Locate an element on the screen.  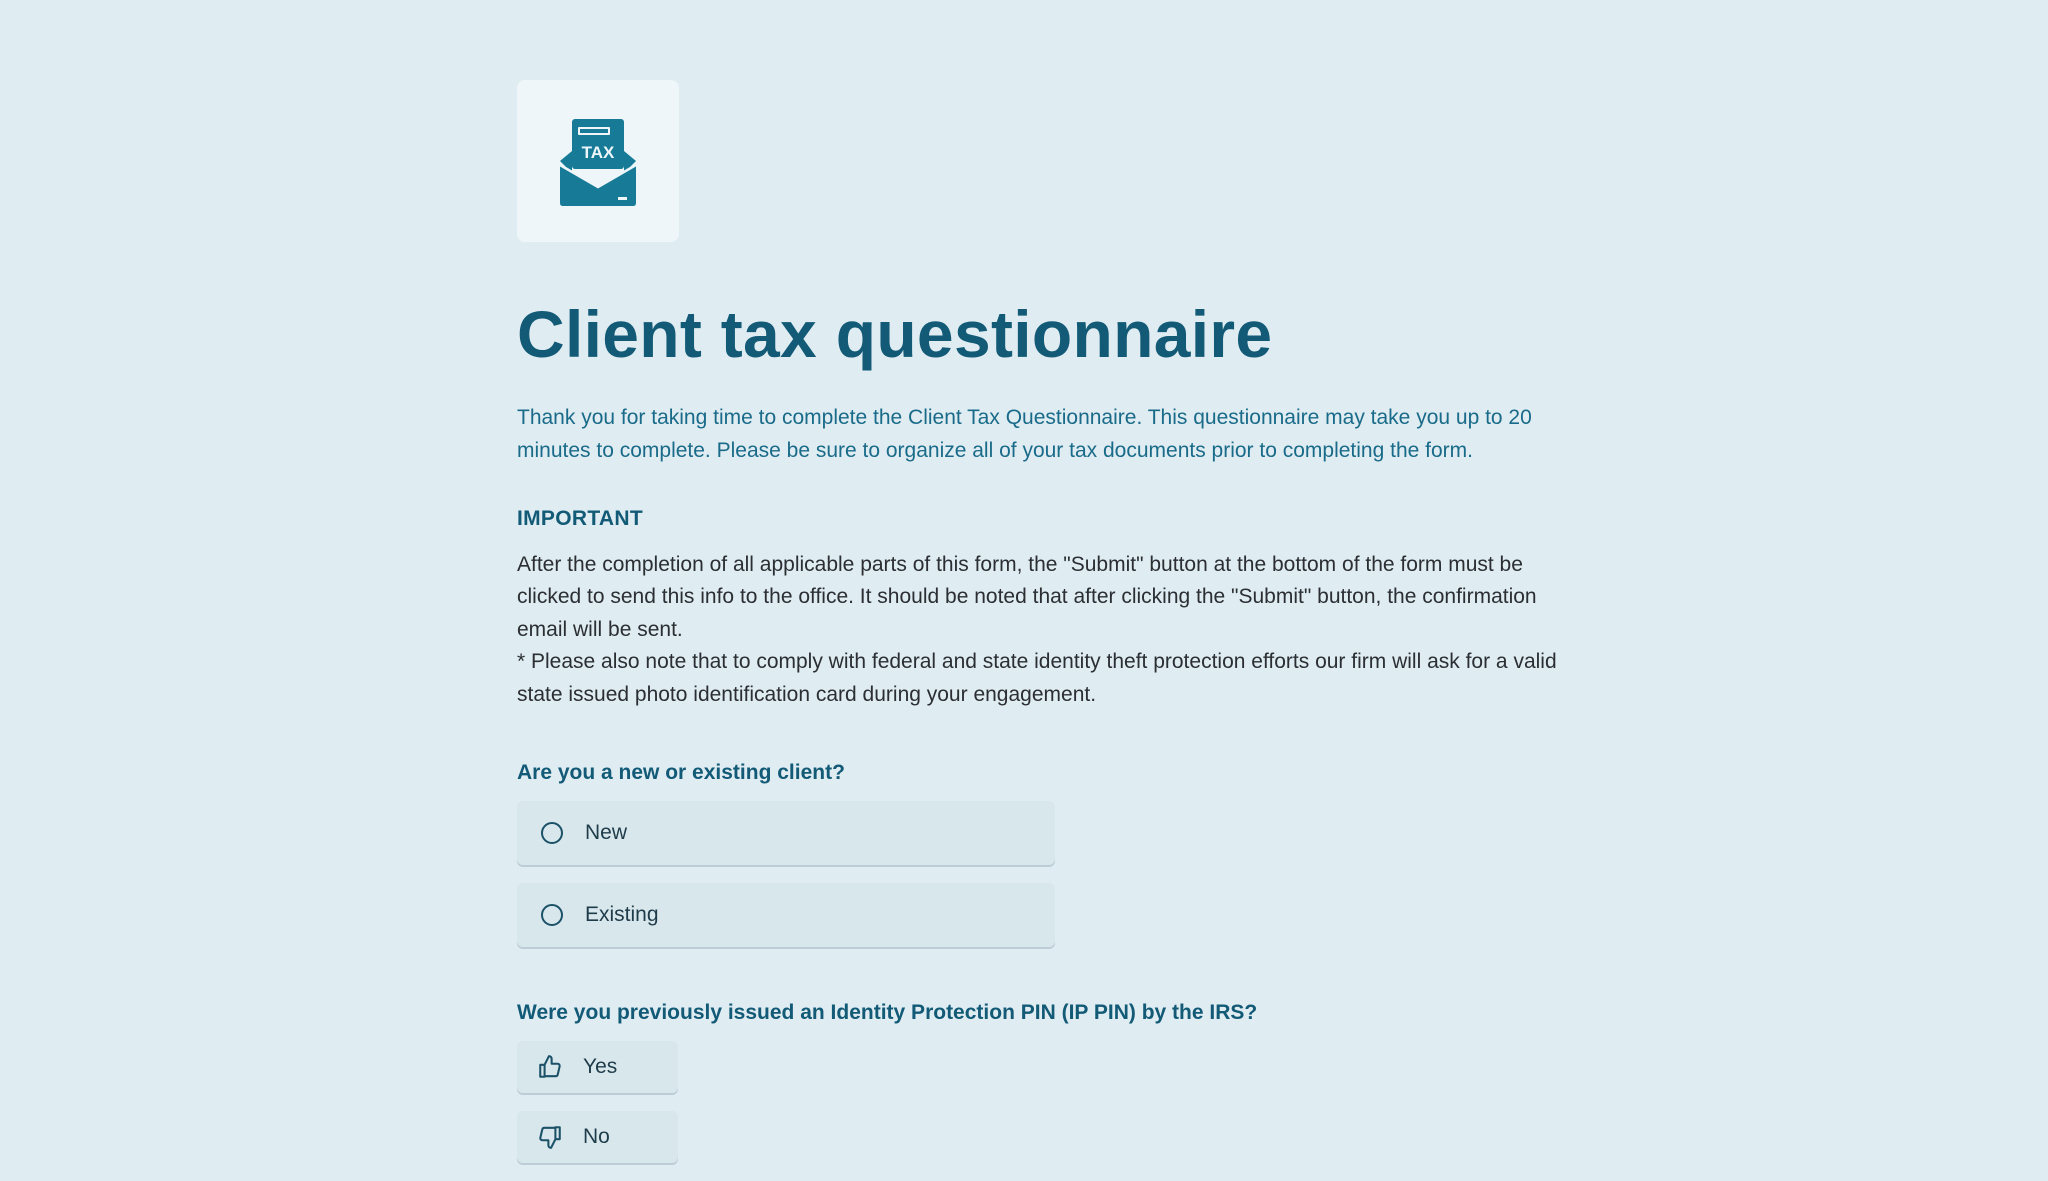
important-heading: IMPORTANT is located at coordinates (580, 518).